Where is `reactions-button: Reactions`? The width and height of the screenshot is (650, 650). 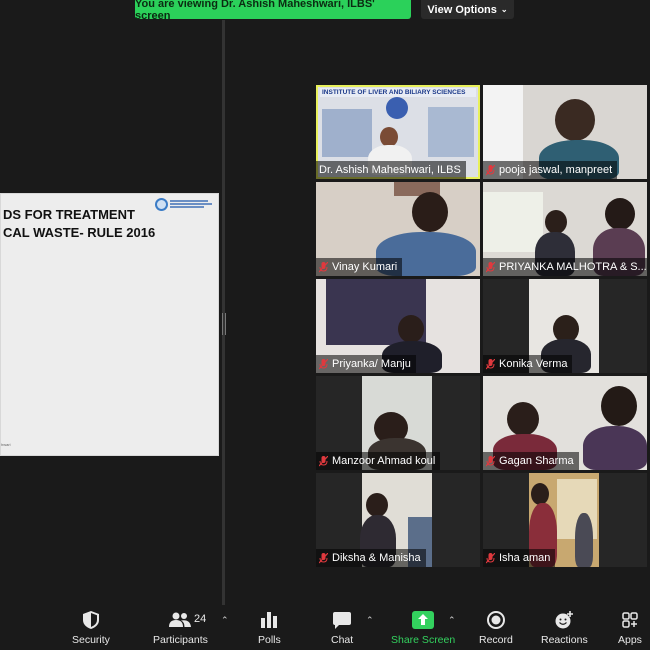
reactions-button: Reactions is located at coordinates (564, 627).